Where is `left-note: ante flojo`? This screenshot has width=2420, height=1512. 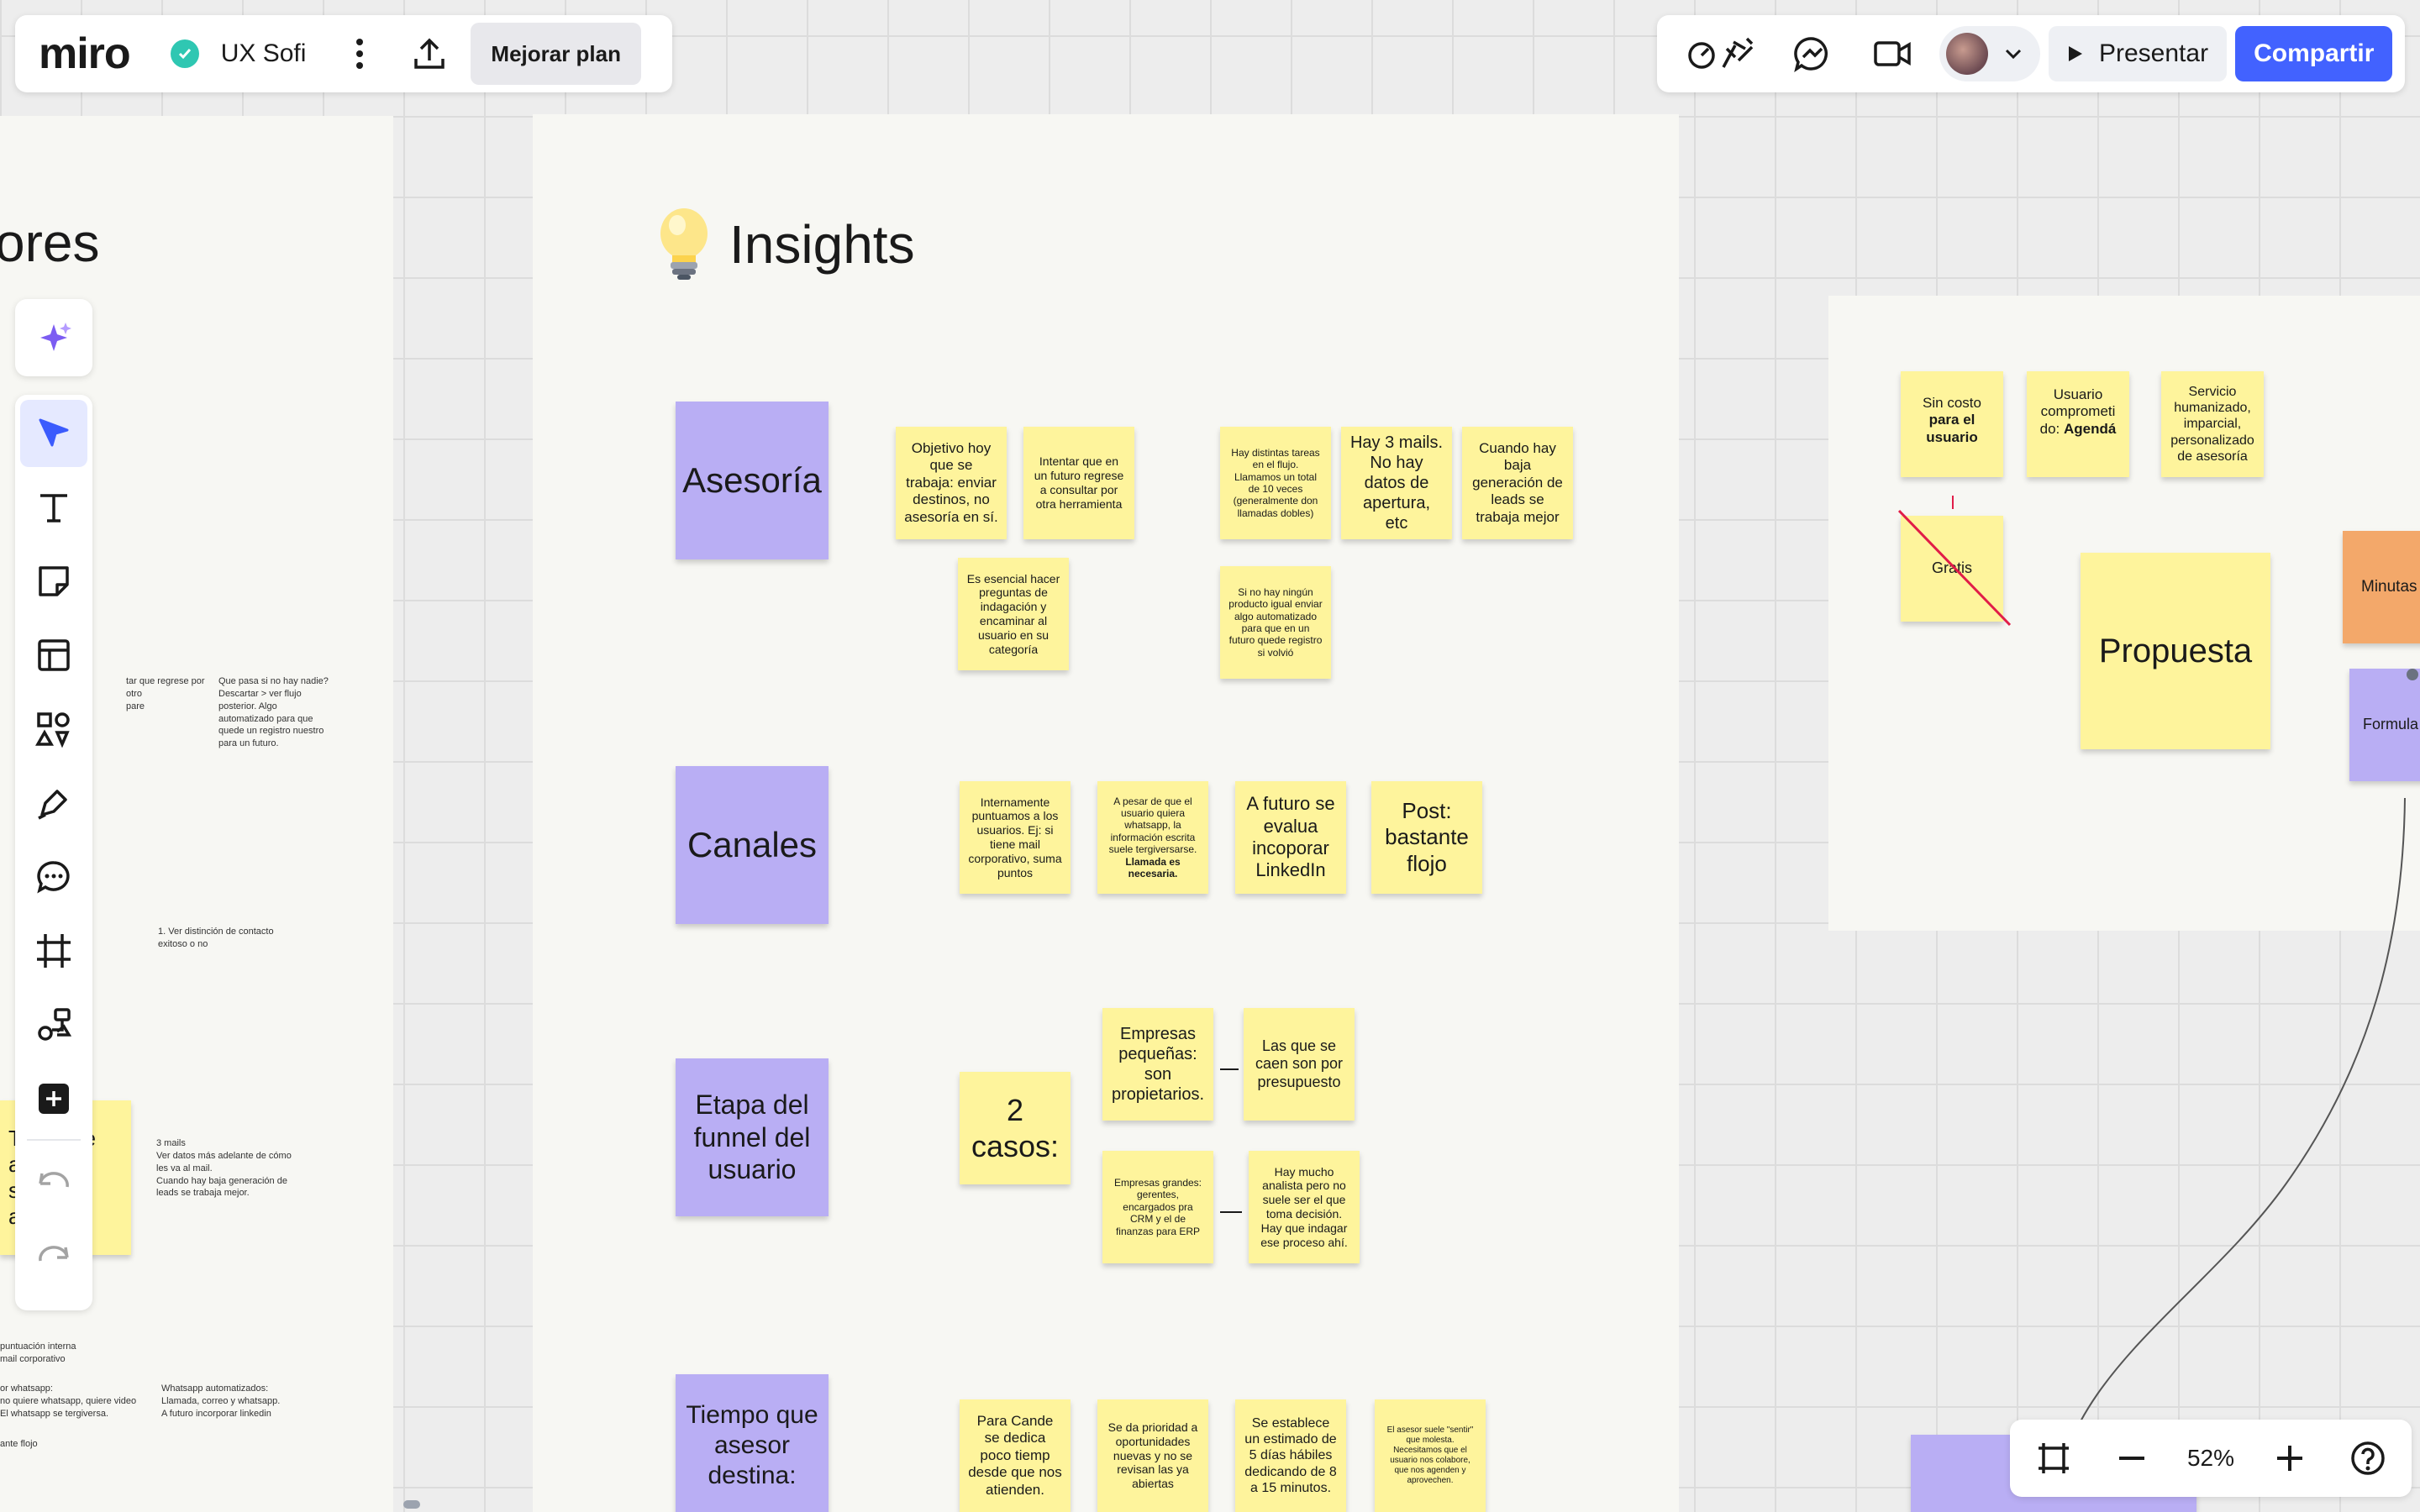 left-note: ante flojo is located at coordinates (19, 1444).